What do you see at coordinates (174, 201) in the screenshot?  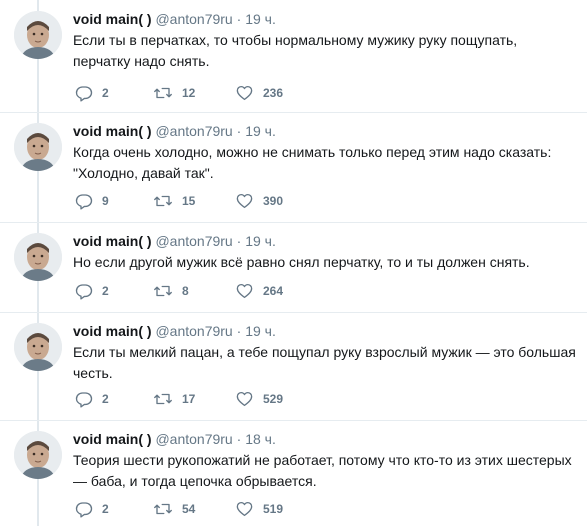 I see `retweet-button: 15` at bounding box center [174, 201].